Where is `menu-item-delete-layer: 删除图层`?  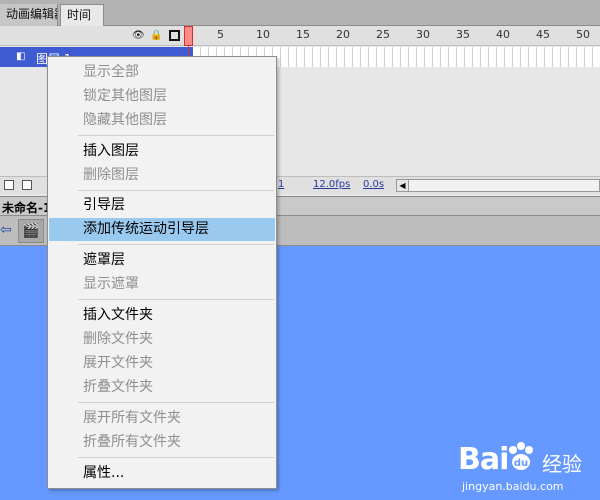
menu-item-delete-layer: 删除图层 is located at coordinates (162, 175).